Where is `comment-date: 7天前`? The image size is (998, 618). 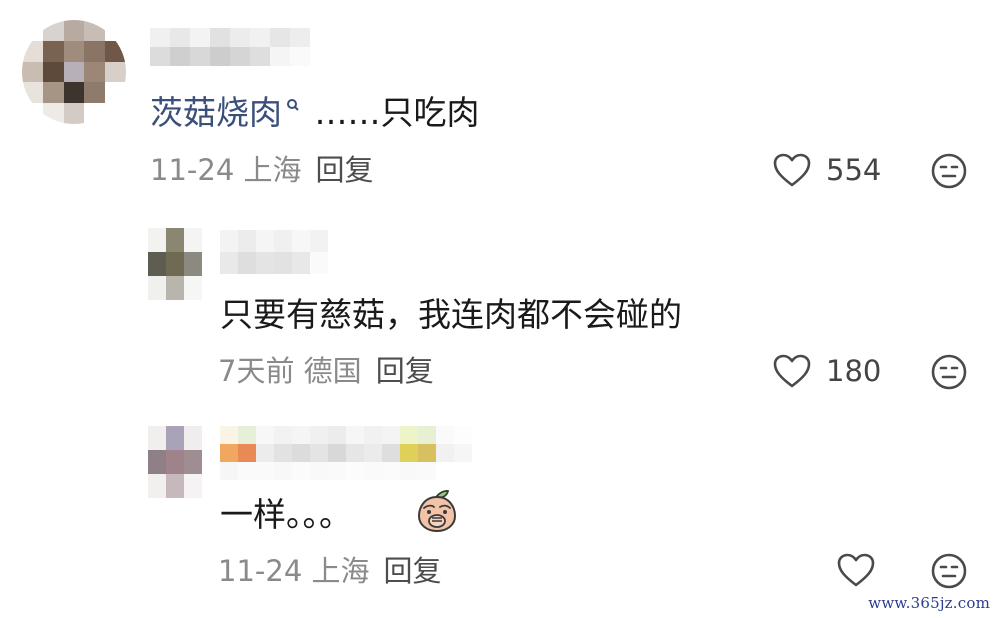 comment-date: 7天前 is located at coordinates (256, 371).